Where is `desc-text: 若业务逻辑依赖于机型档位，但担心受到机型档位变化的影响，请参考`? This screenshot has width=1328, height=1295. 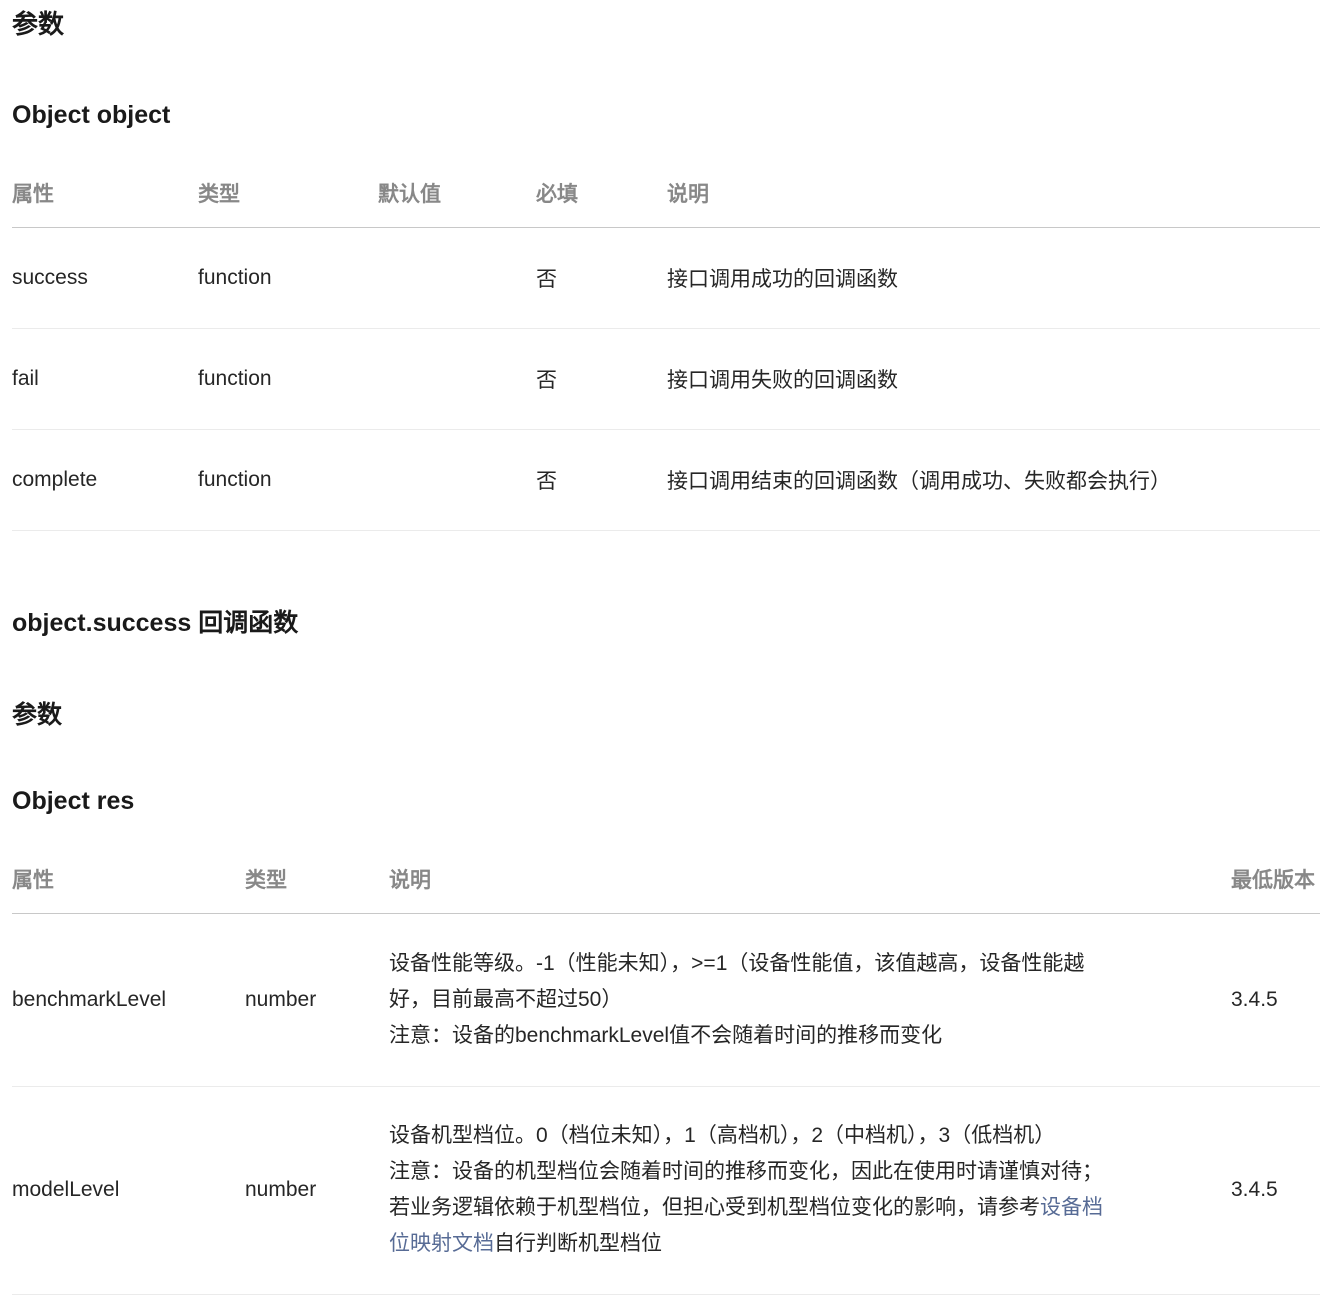
desc-text: 若业务逻辑依赖于机型档位，但担心受到机型档位变化的影响，请参考 is located at coordinates (714, 1207).